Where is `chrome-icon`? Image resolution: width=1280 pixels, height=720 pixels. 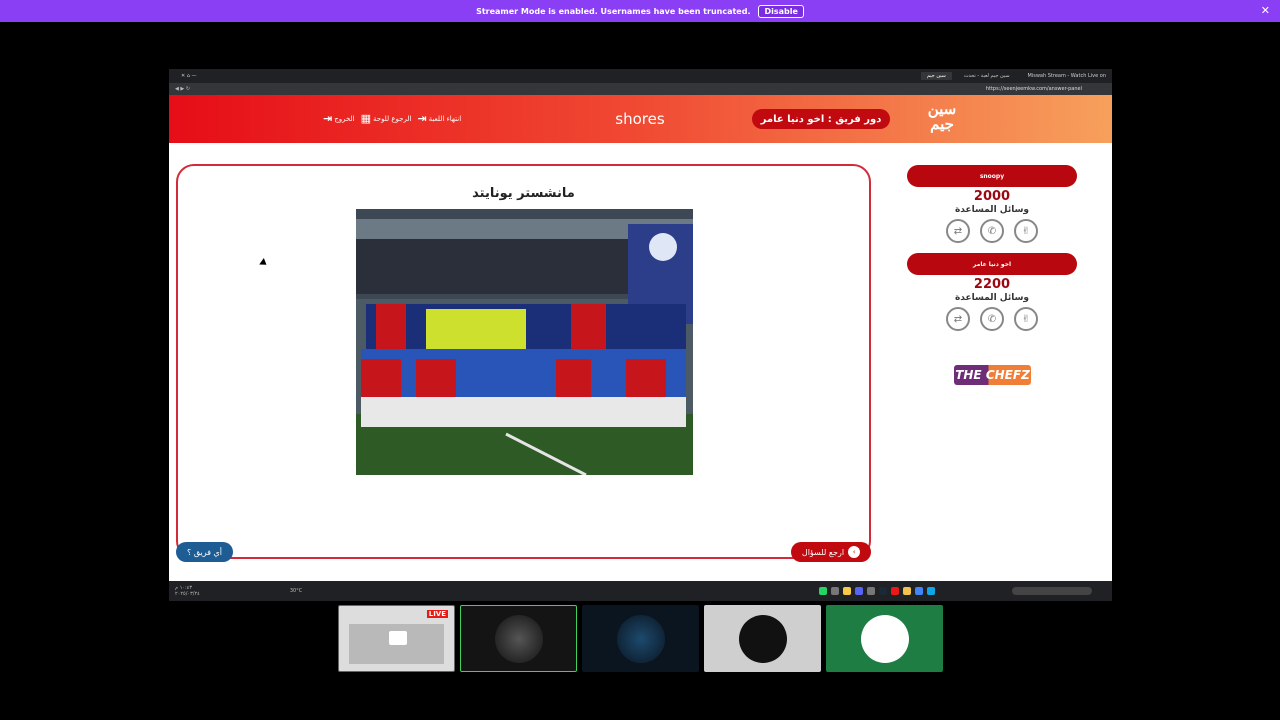 chrome-icon is located at coordinates (919, 591).